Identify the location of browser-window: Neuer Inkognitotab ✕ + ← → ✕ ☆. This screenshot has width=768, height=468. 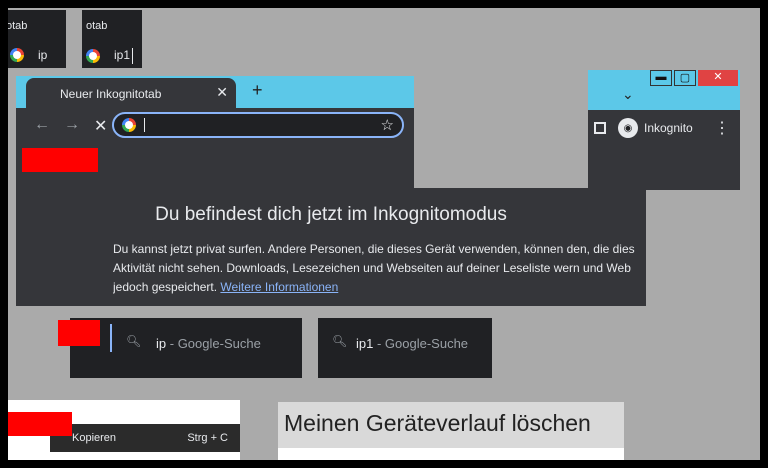
(215, 132).